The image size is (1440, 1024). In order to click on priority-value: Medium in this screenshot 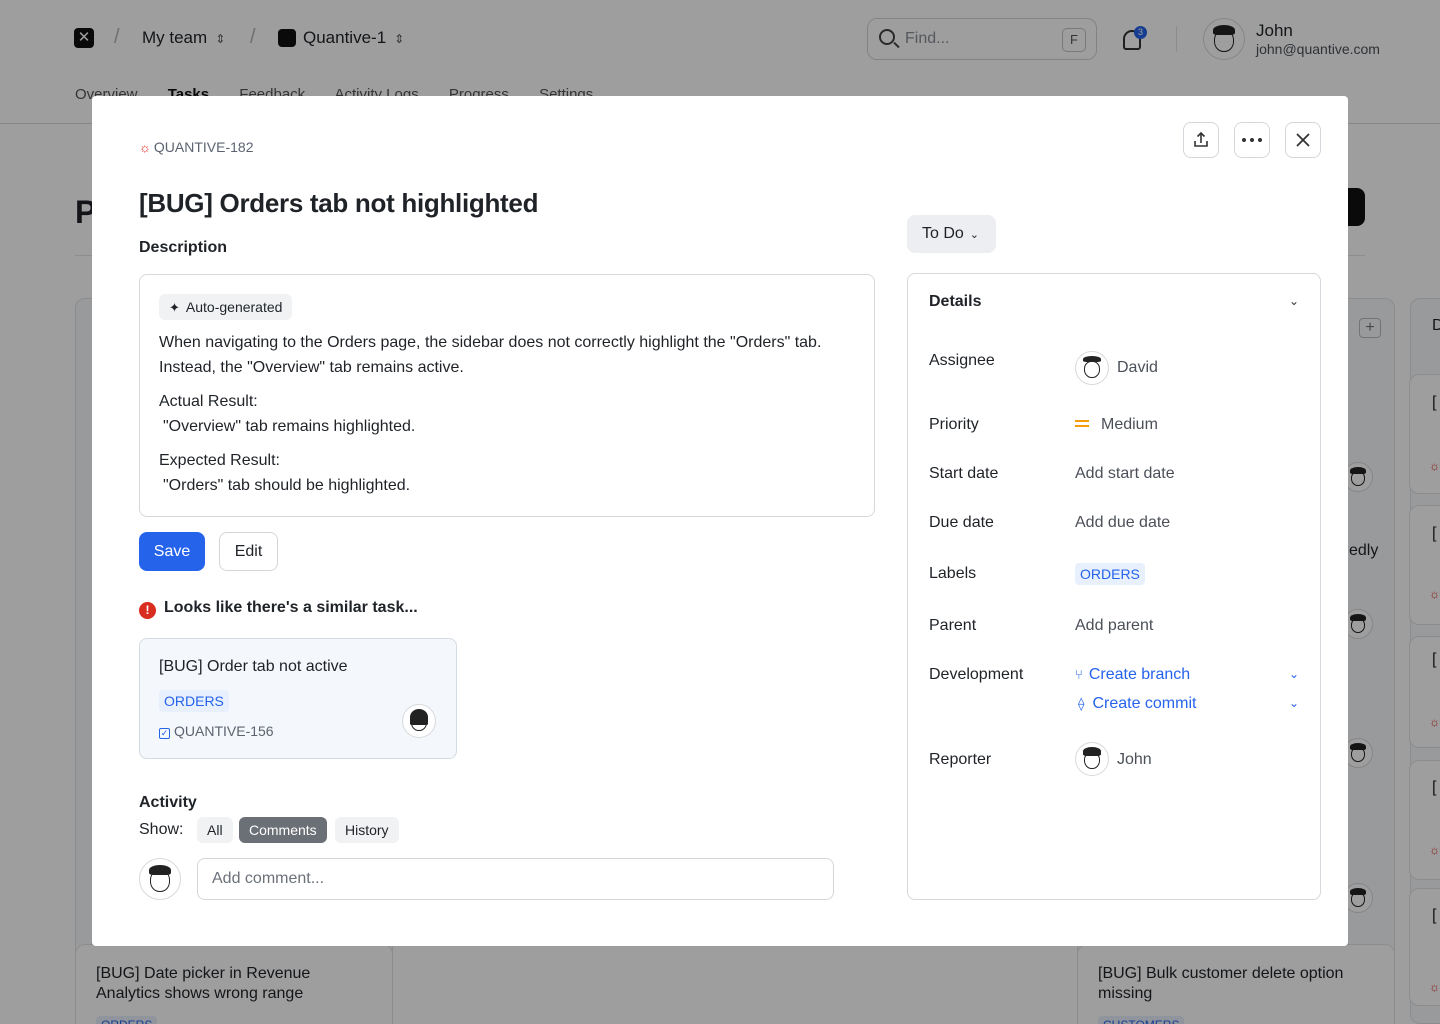, I will do `click(1116, 425)`.